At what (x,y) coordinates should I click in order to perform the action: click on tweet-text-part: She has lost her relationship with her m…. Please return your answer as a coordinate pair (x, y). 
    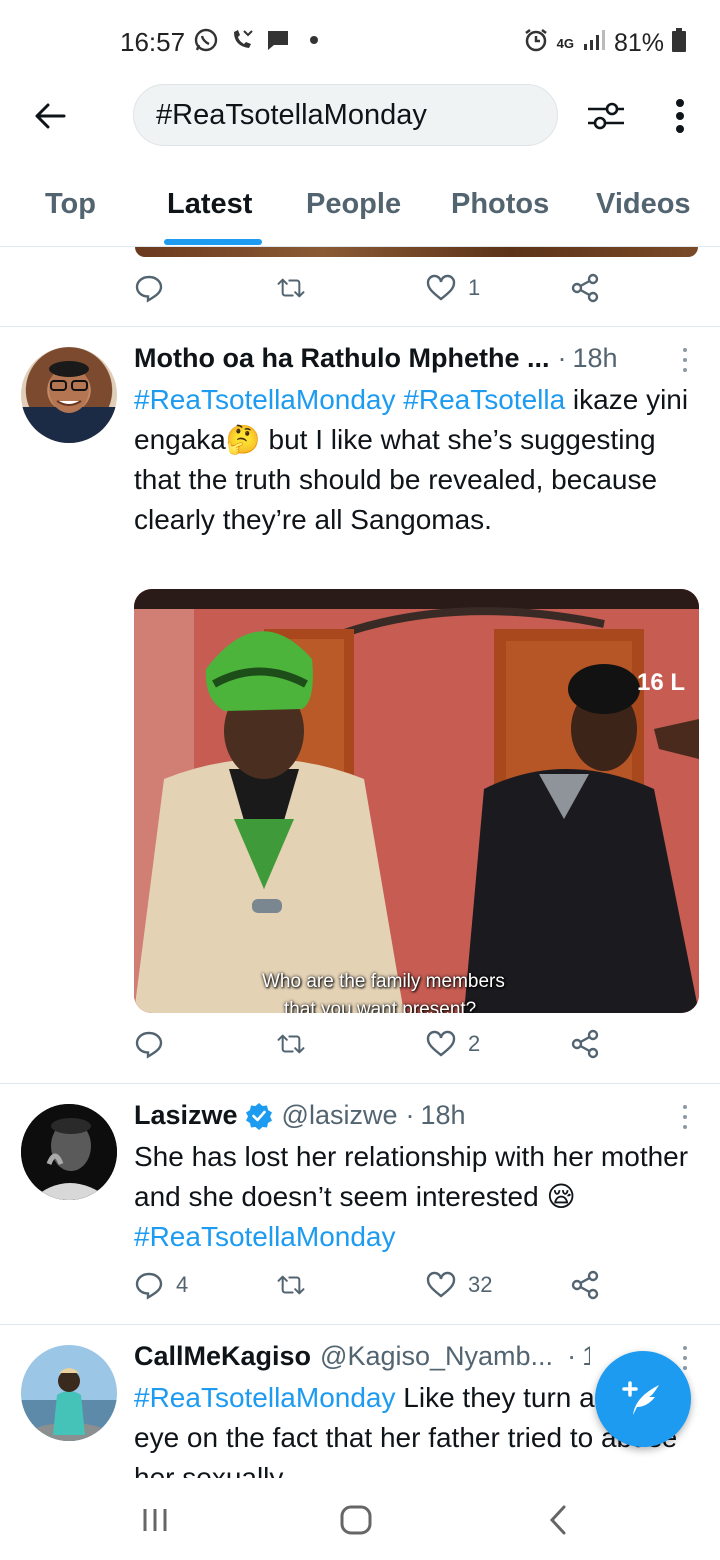
    Looking at the image, I should click on (411, 1176).